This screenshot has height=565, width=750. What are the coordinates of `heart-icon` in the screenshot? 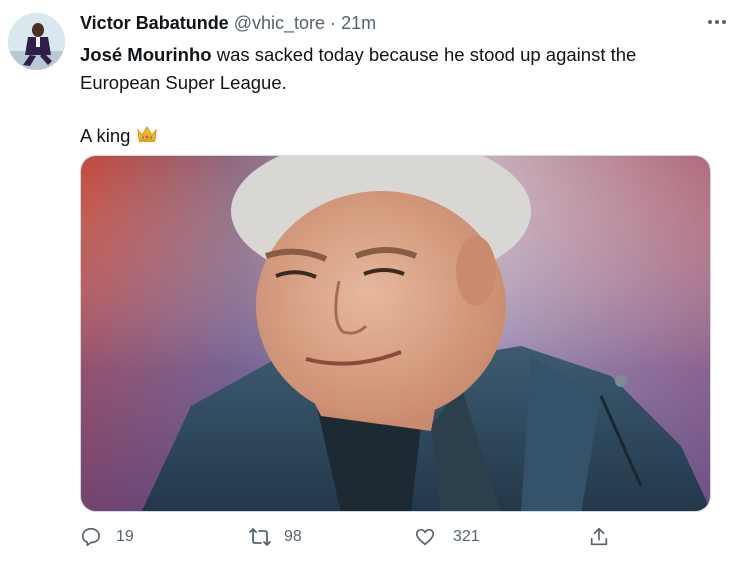 It's located at (425, 537).